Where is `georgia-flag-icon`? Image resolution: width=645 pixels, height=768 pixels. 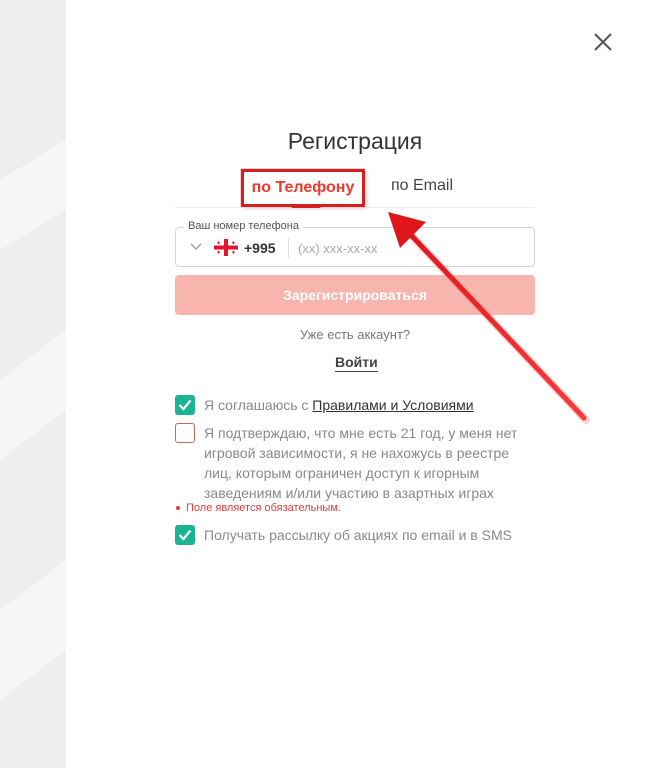
georgia-flag-icon is located at coordinates (226, 247).